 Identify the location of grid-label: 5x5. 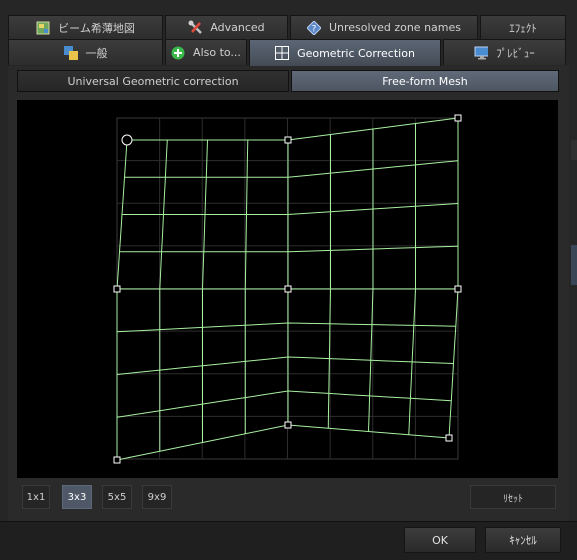
(117, 497).